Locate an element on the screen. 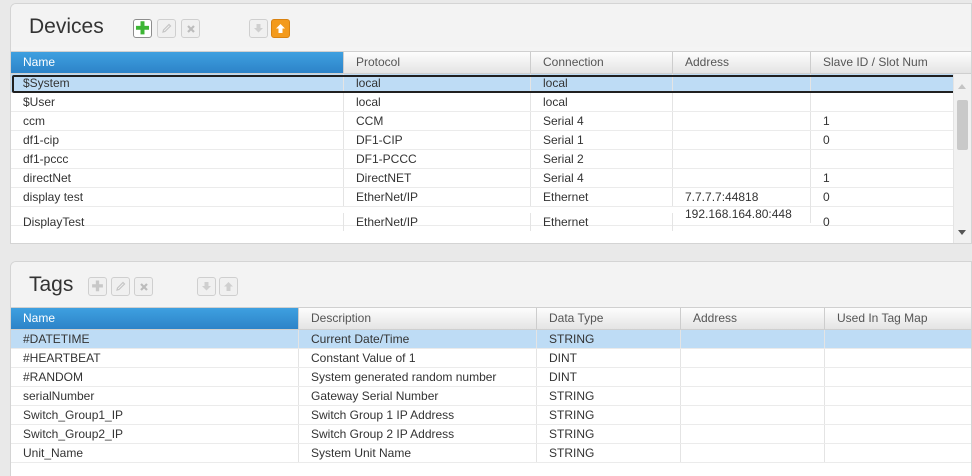  col-header-connection: Connection is located at coordinates (602, 62).